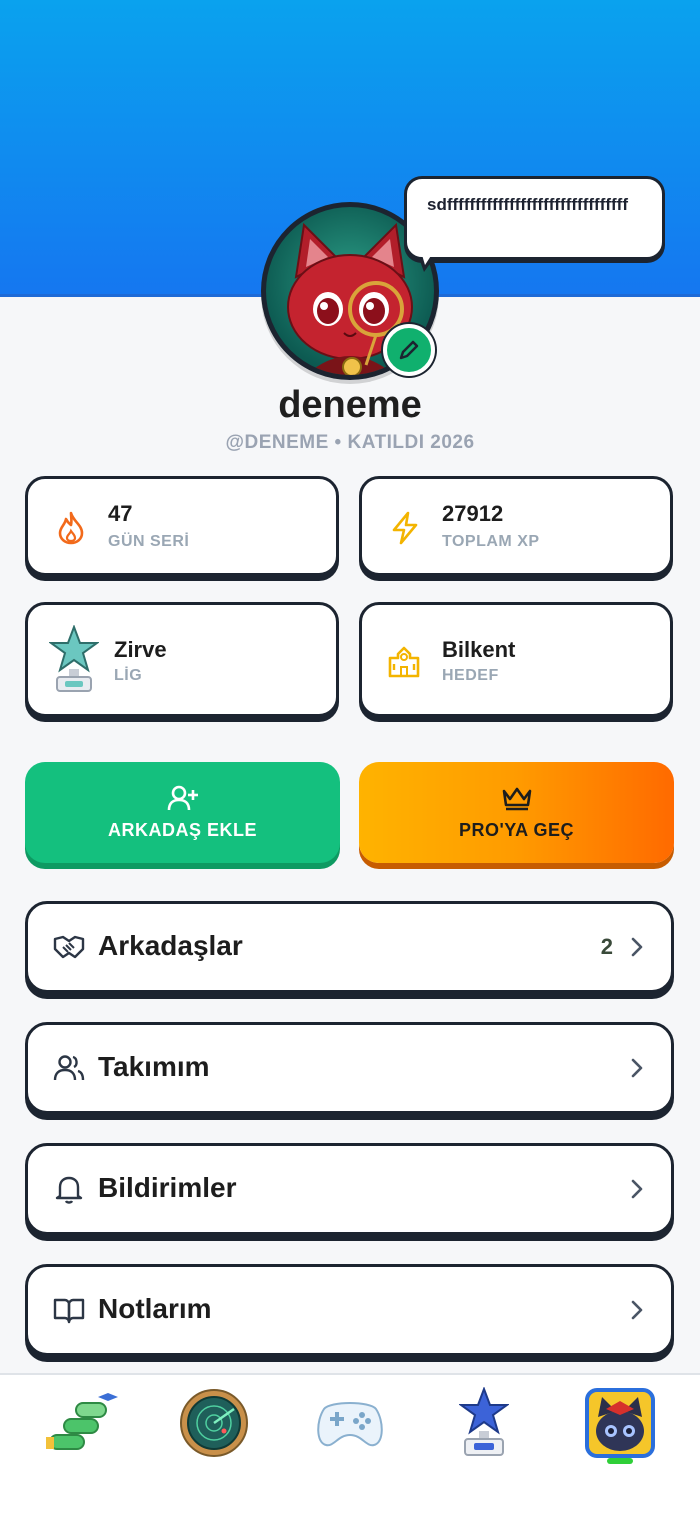 This screenshot has height=1521, width=700. I want to click on friends-count: 2, so click(606, 946).